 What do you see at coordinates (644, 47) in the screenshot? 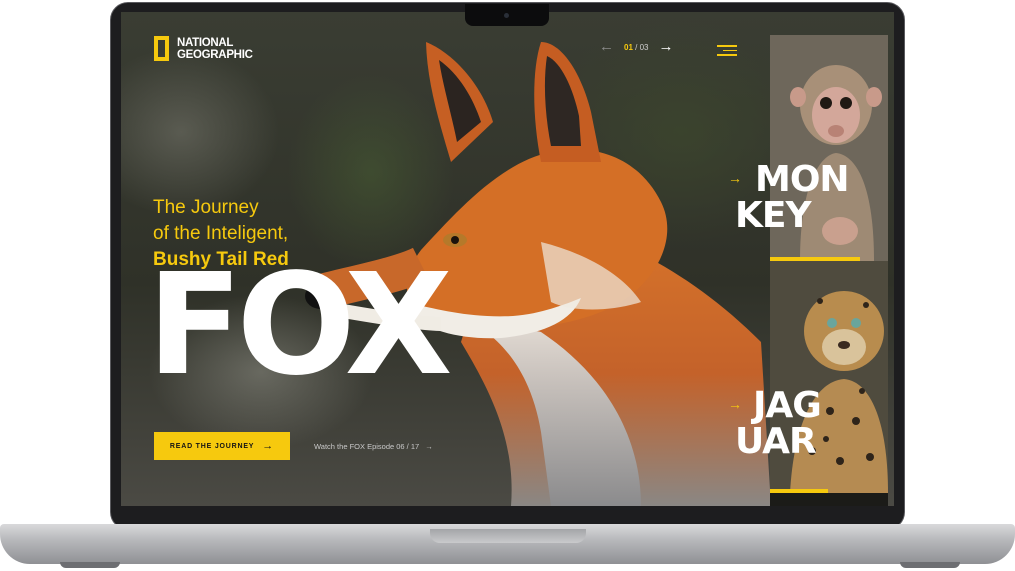
I see `total-slides: 03` at bounding box center [644, 47].